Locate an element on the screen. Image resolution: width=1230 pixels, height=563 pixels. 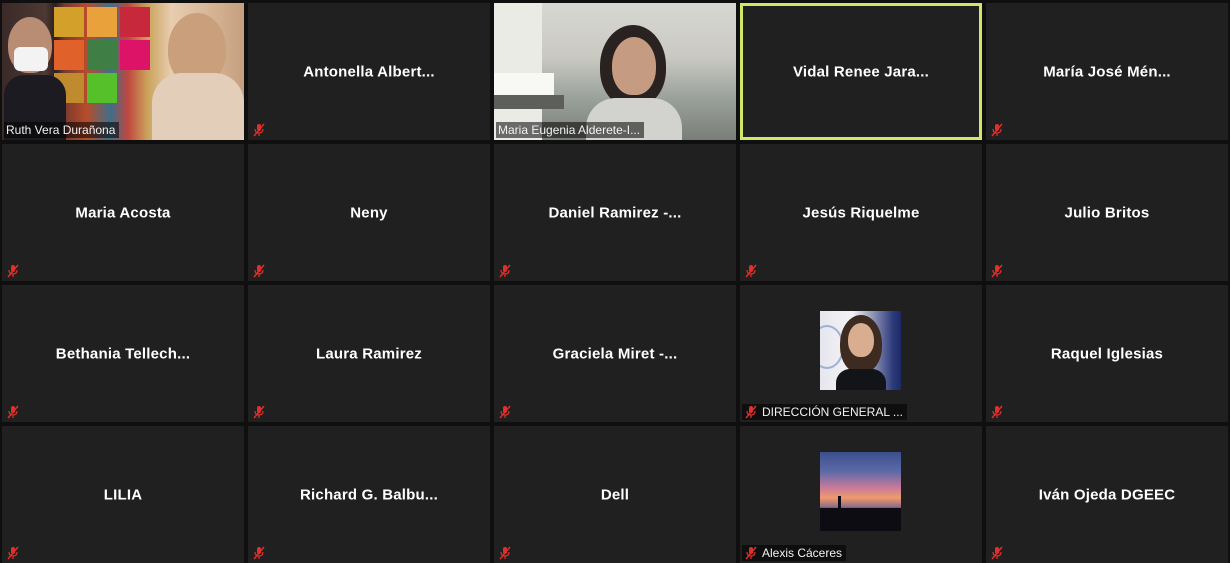
participant-name: Jesús Riquelme is located at coordinates (861, 212).